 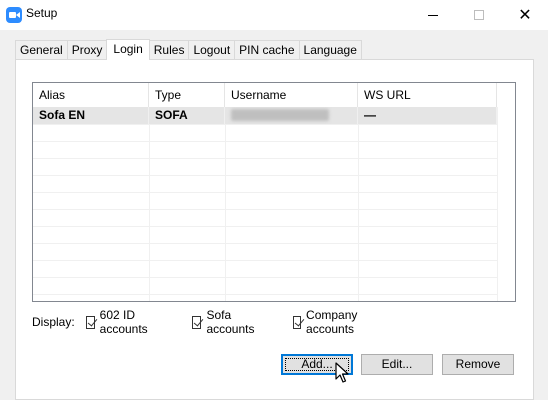 I want to click on checkbox-602-id-accounts: 602 ID accounts, so click(x=119, y=322).